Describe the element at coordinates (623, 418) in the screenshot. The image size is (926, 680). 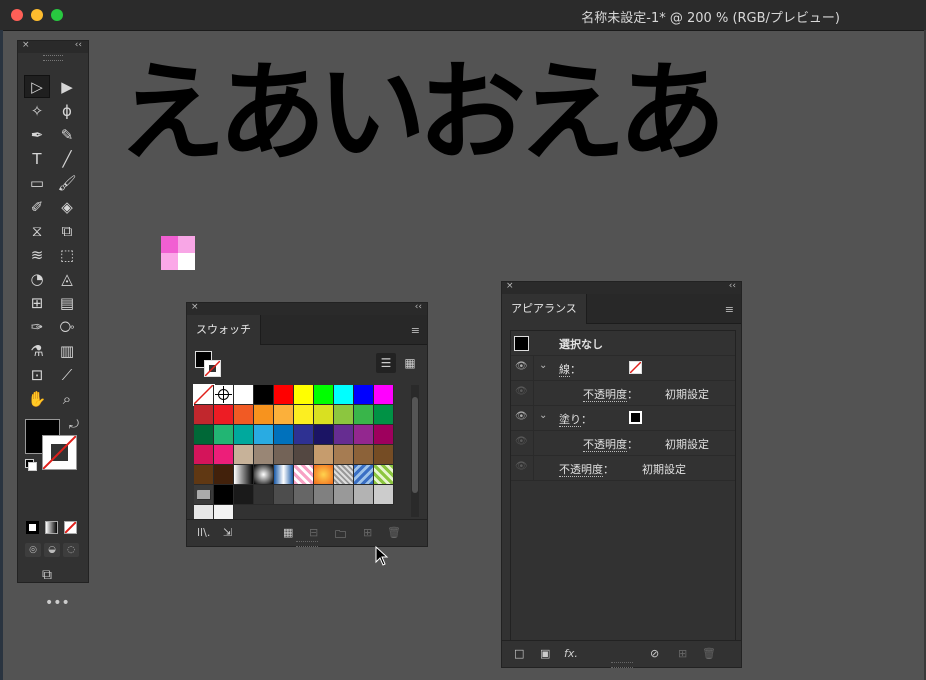
I see `appearance-fill-row: 👁 ⌄ 塗り：` at that location.